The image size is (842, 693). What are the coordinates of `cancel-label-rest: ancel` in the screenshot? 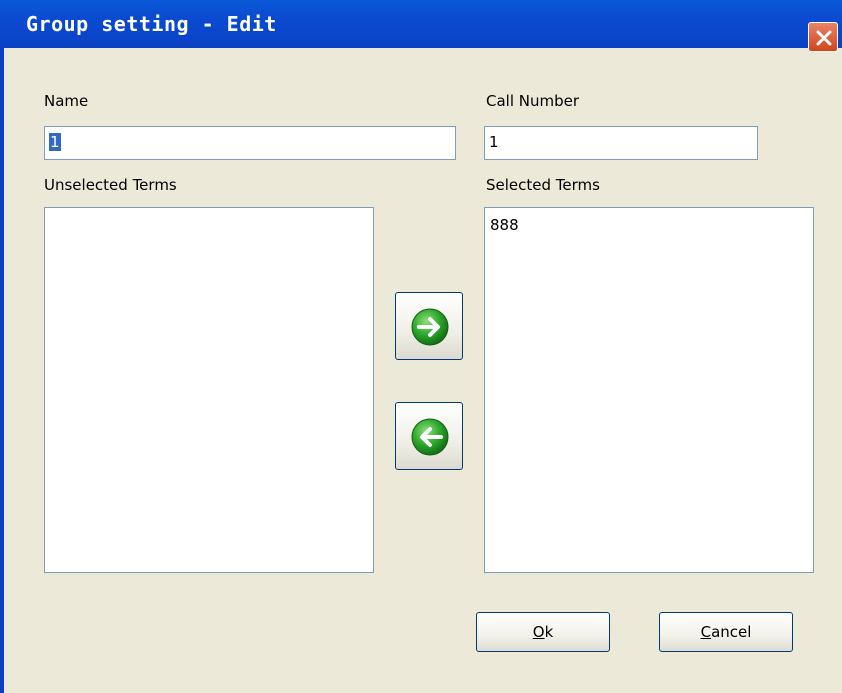 It's located at (731, 632).